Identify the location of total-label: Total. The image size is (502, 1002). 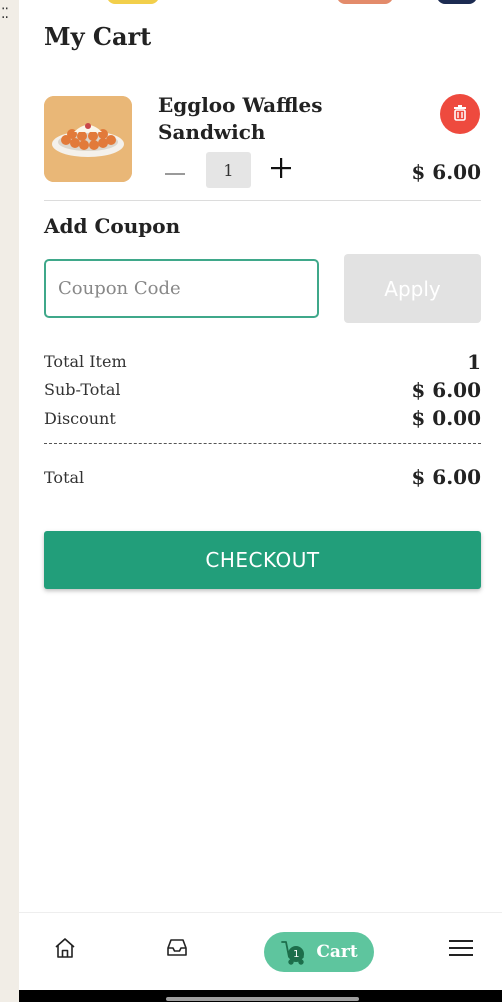
(64, 477).